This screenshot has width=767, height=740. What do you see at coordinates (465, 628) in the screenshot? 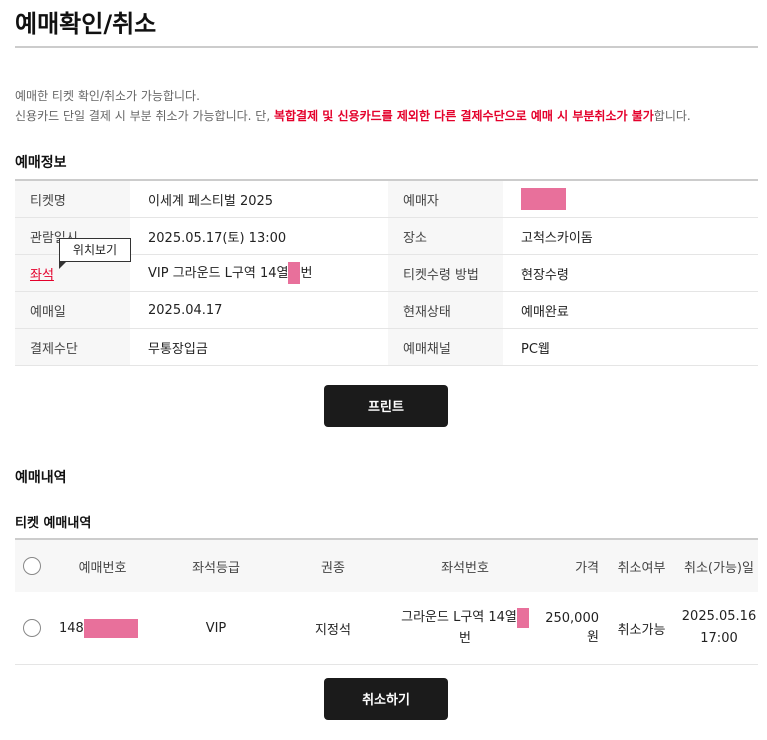
I see `seat-number: 그라운드 L구역 14열번` at bounding box center [465, 628].